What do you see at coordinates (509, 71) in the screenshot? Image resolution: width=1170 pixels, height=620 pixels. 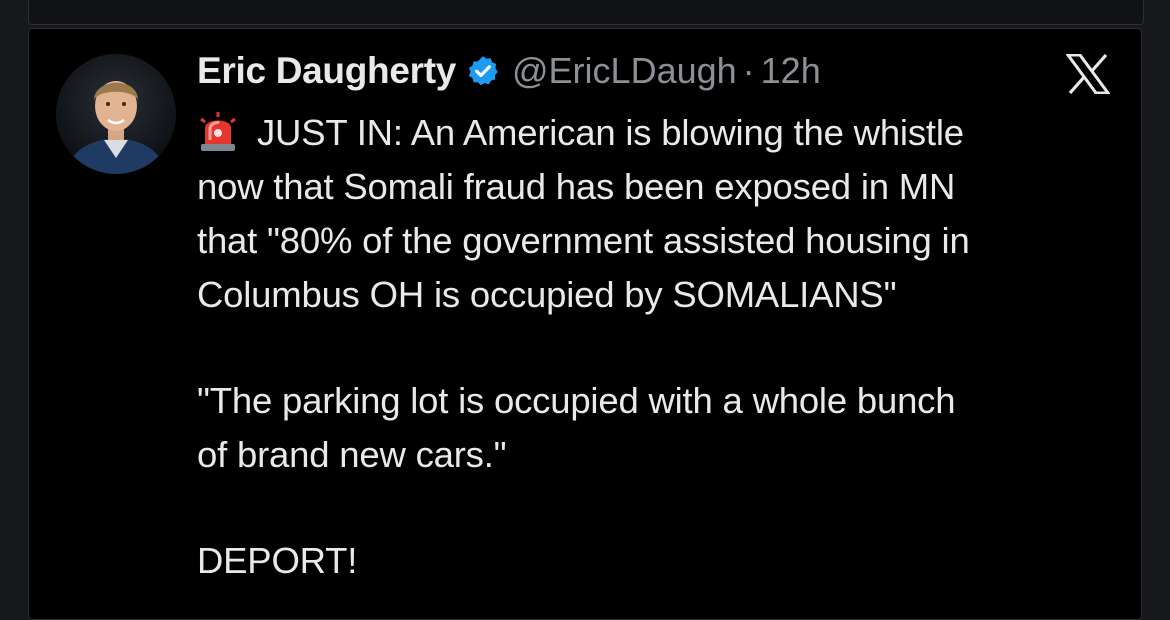 I see `tweet-header: Eric Daugherty @EricLDaugh · 12h` at bounding box center [509, 71].